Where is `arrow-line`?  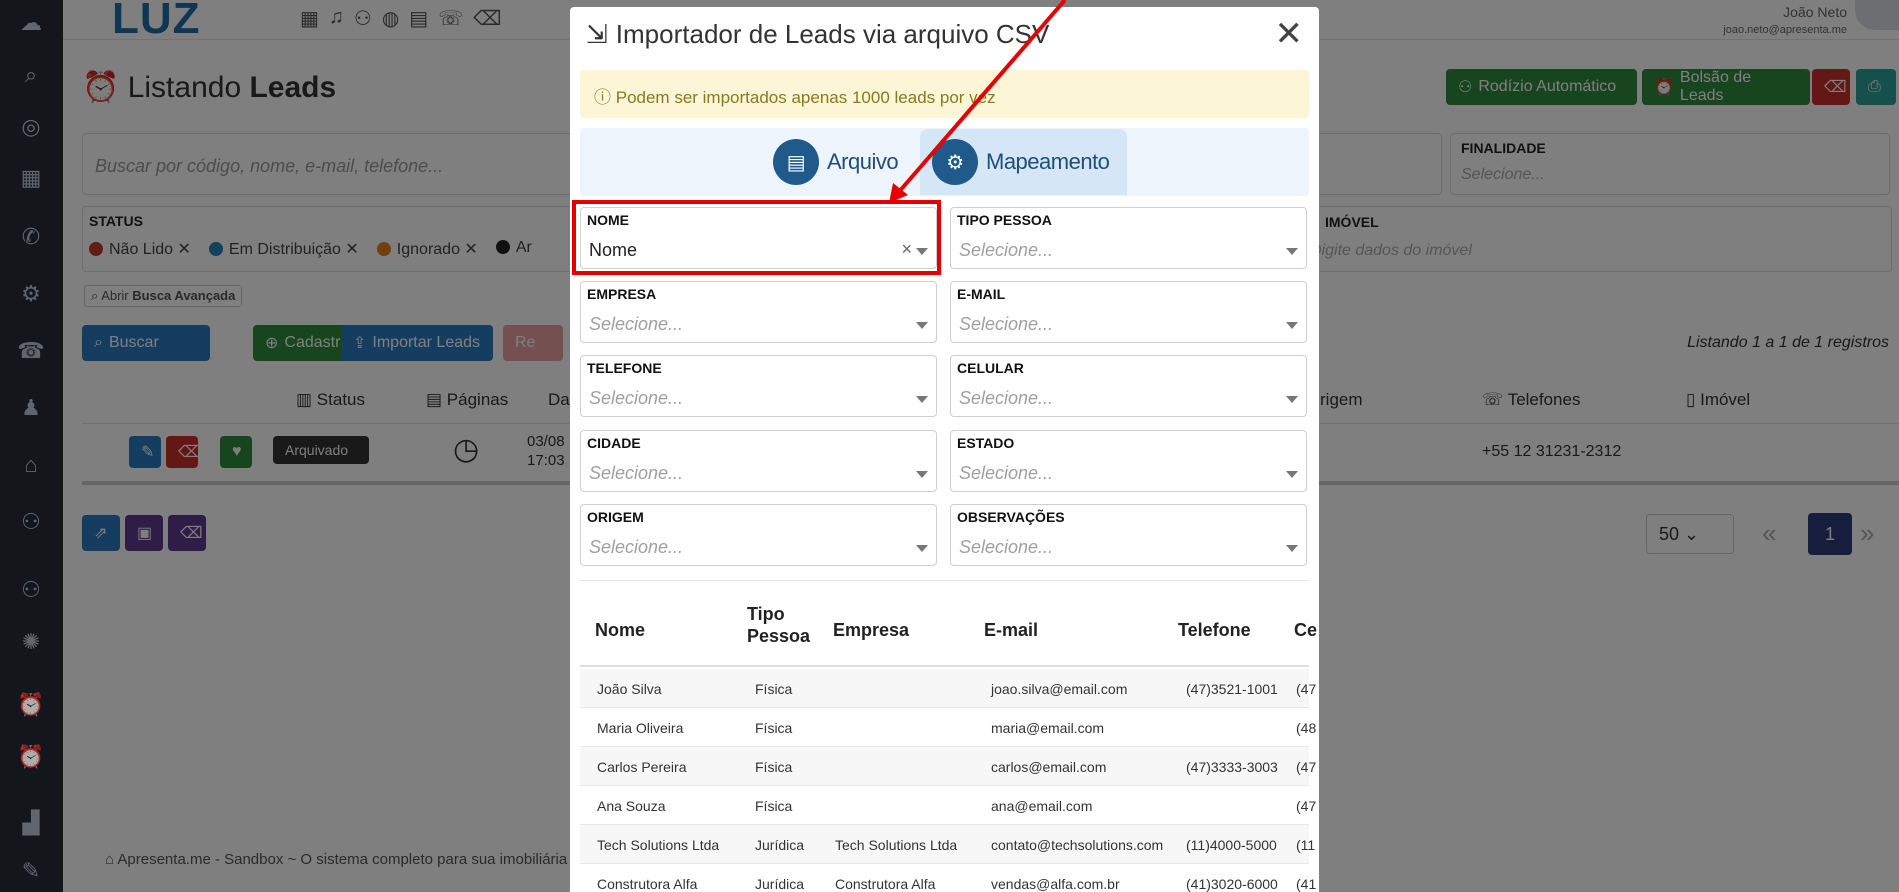
arrow-line is located at coordinates (981, 97).